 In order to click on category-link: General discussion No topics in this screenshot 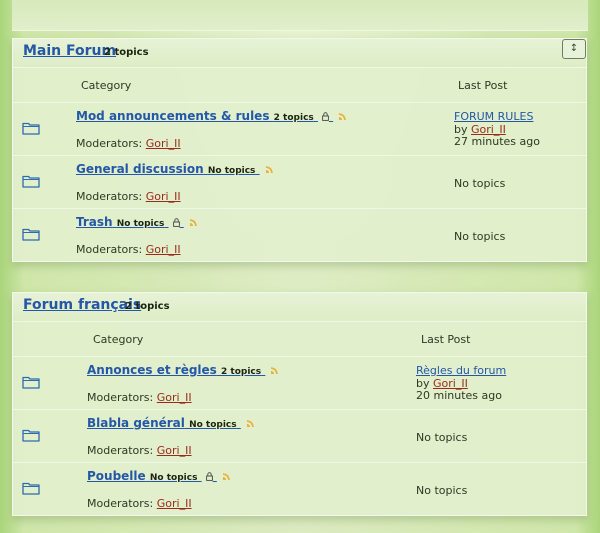, I will do `click(174, 169)`.